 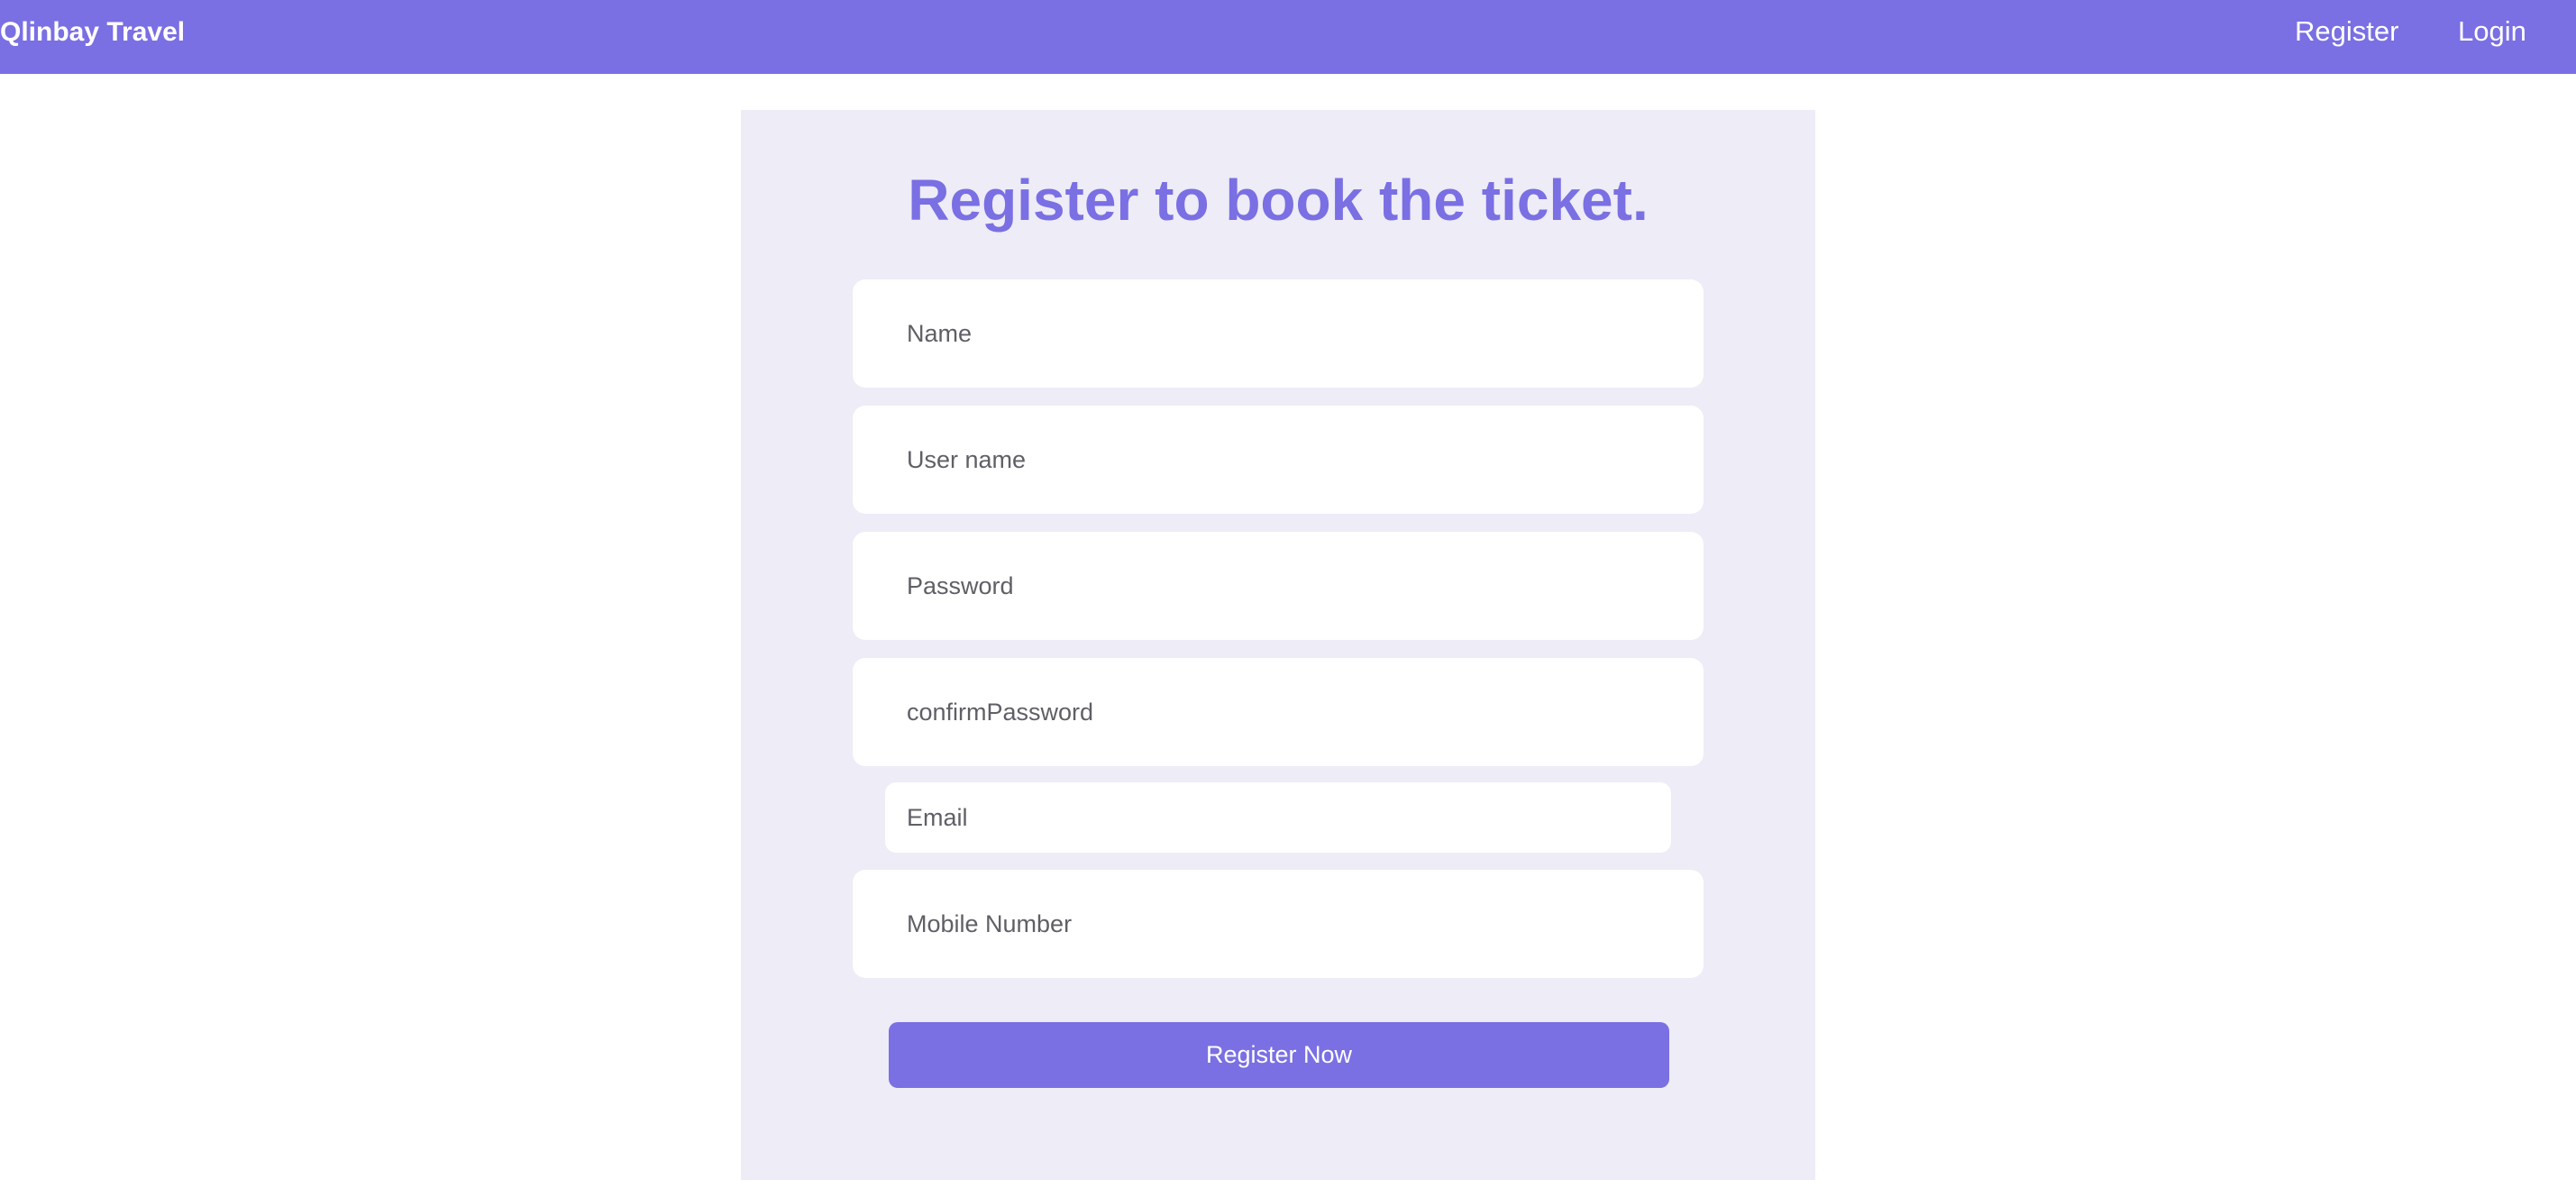 I want to click on brand-logo-text: Qlinbay Travel, so click(x=92, y=32).